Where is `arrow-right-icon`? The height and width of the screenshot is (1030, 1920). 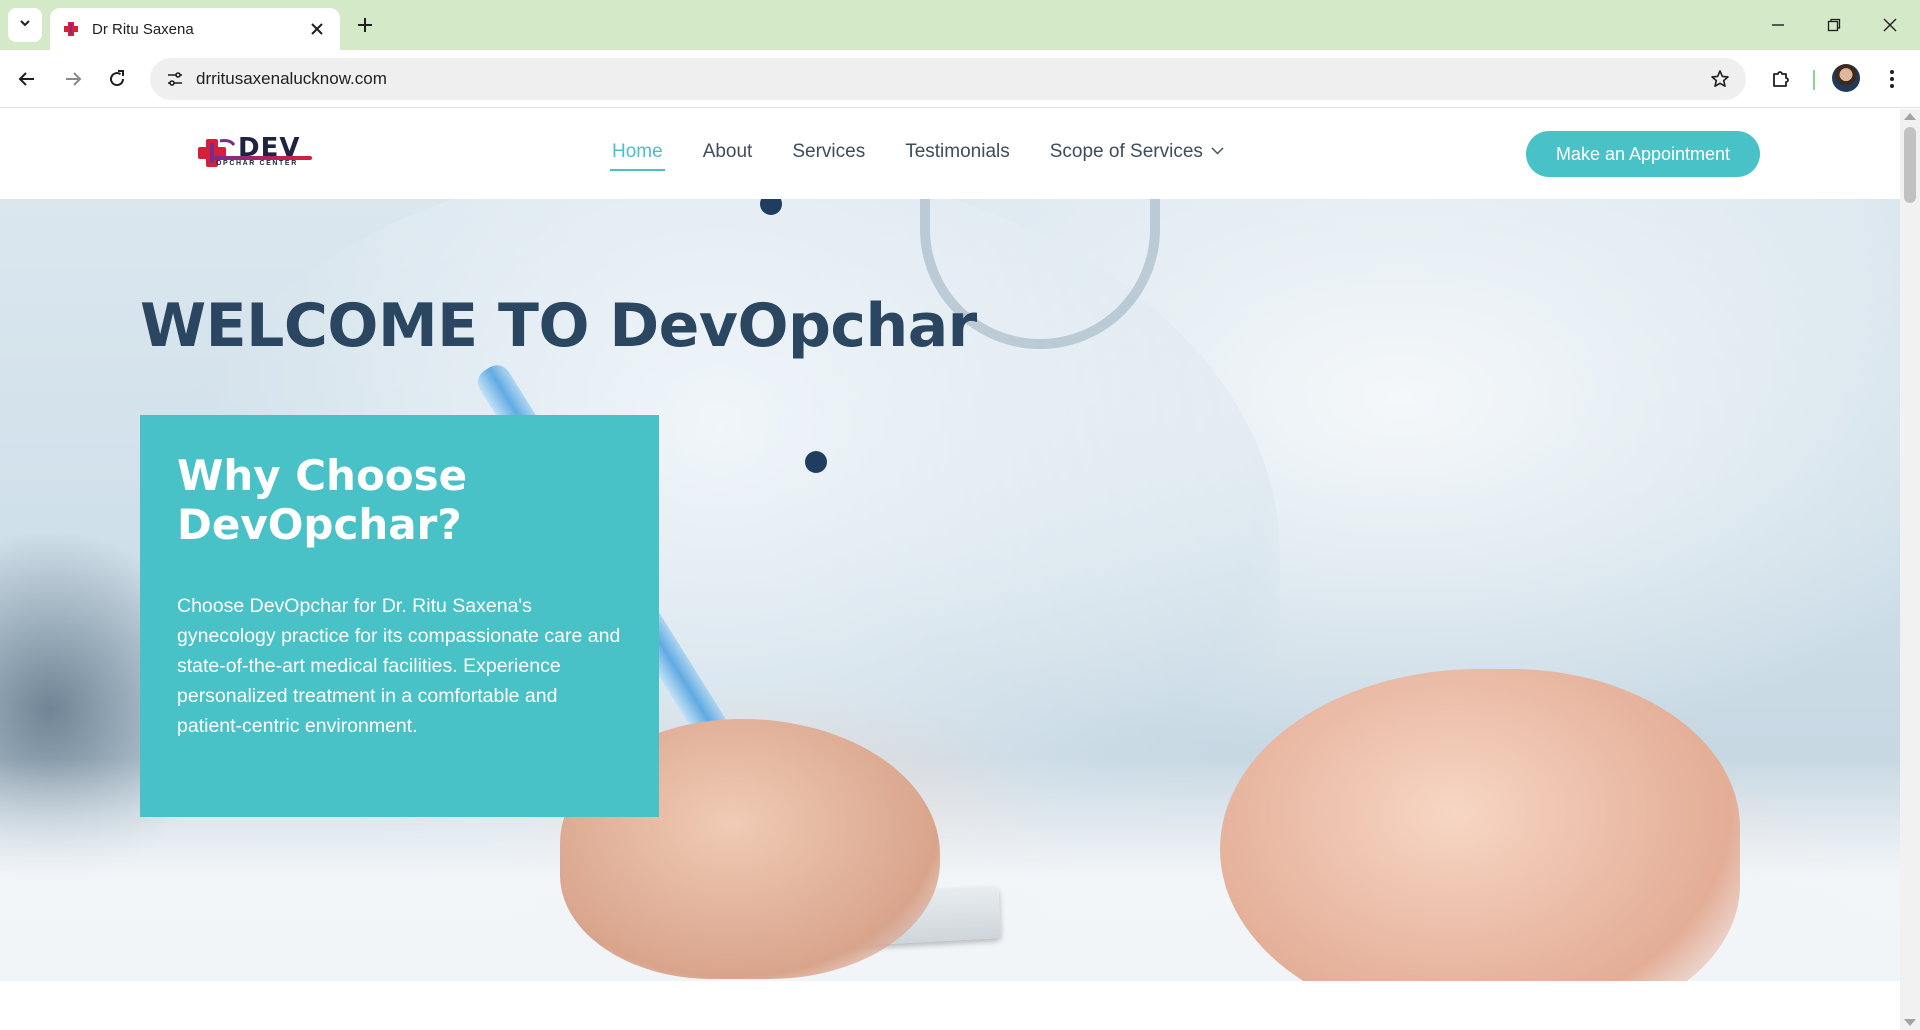 arrow-right-icon is located at coordinates (74, 79).